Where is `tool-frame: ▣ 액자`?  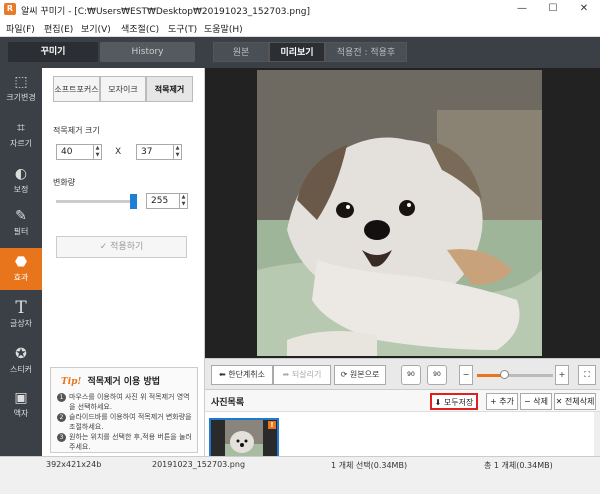 tool-frame: ▣ 액자 is located at coordinates (21, 405).